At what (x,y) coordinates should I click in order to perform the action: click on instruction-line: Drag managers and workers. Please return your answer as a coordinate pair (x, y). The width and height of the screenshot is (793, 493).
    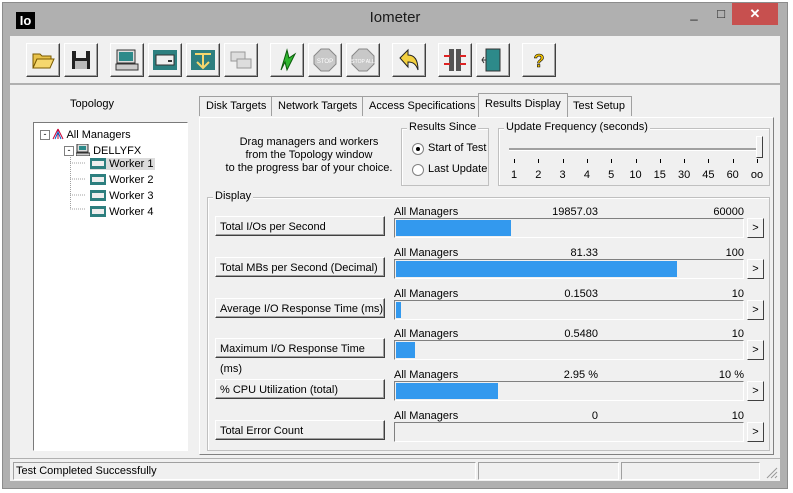
    Looking at the image, I should click on (309, 142).